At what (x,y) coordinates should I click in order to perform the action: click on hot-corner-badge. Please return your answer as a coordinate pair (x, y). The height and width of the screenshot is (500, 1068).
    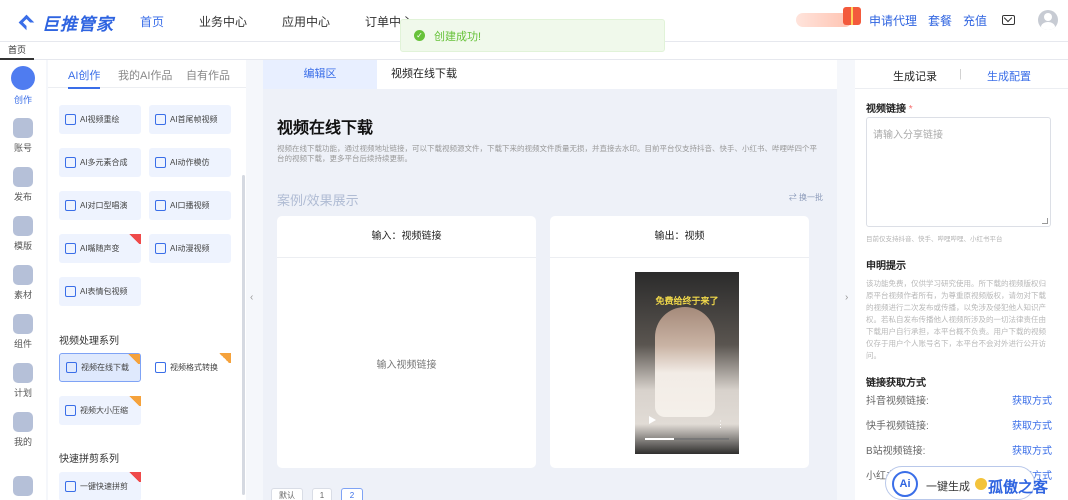
    Looking at the image, I should click on (133, 359).